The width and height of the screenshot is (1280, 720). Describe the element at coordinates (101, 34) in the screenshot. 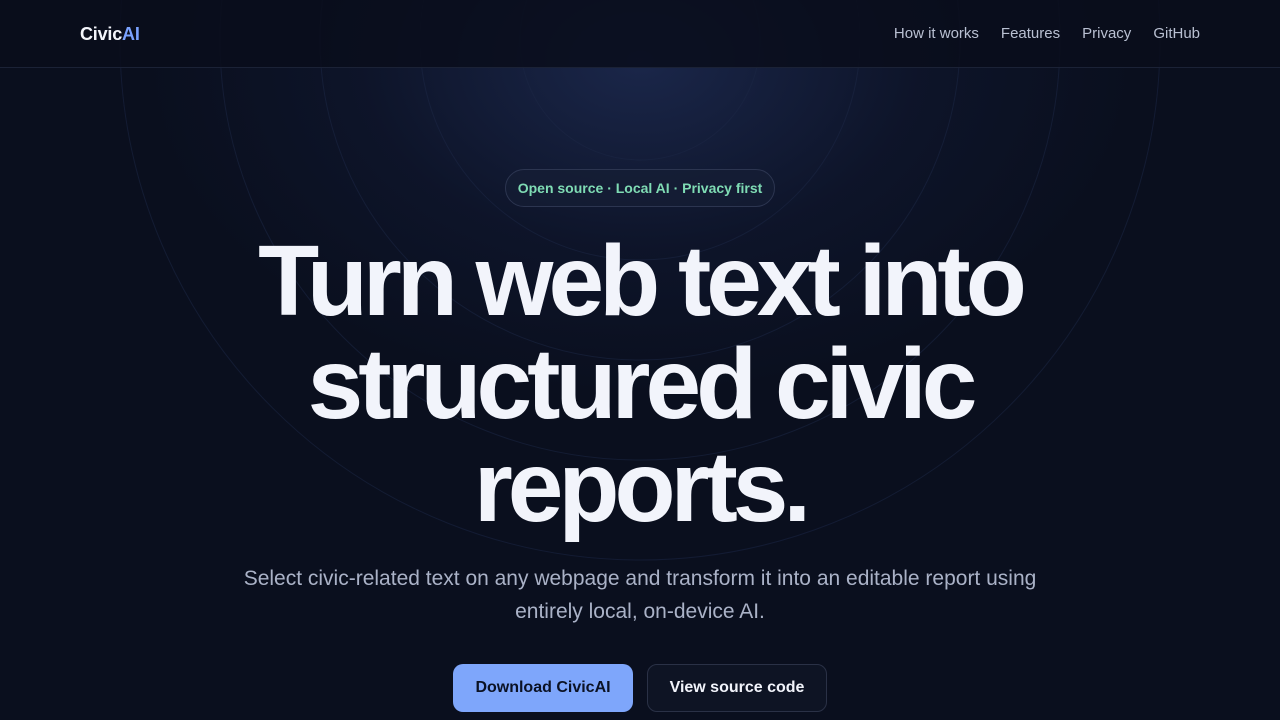

I see `brand-logo-primary: Civic` at that location.